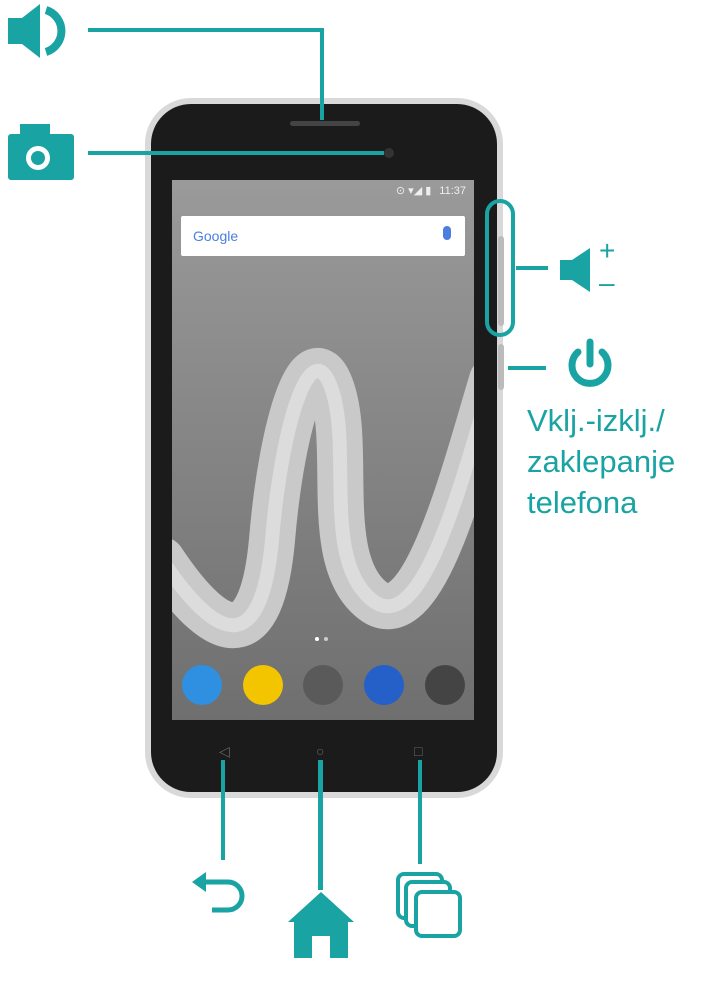  What do you see at coordinates (596, 420) in the screenshot?
I see `power-label-line1: Vklj.-izklj./` at bounding box center [596, 420].